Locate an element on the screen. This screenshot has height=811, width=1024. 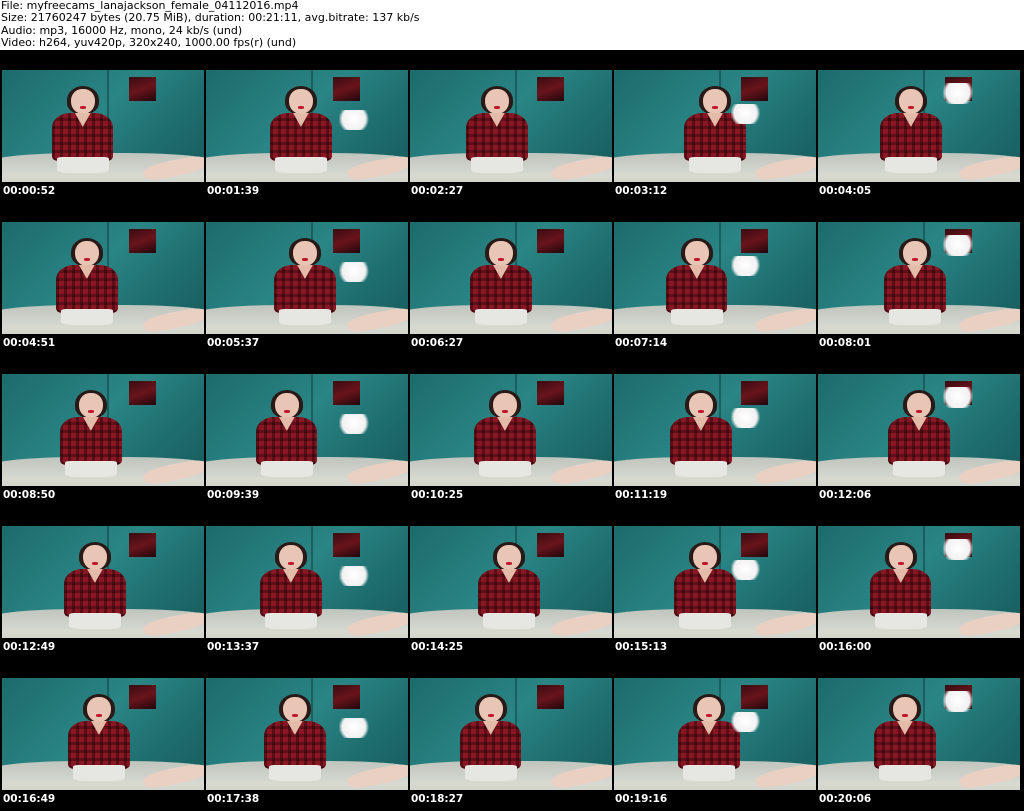
thumbnail-cell: 00:18:27 is located at coordinates (510, 734).